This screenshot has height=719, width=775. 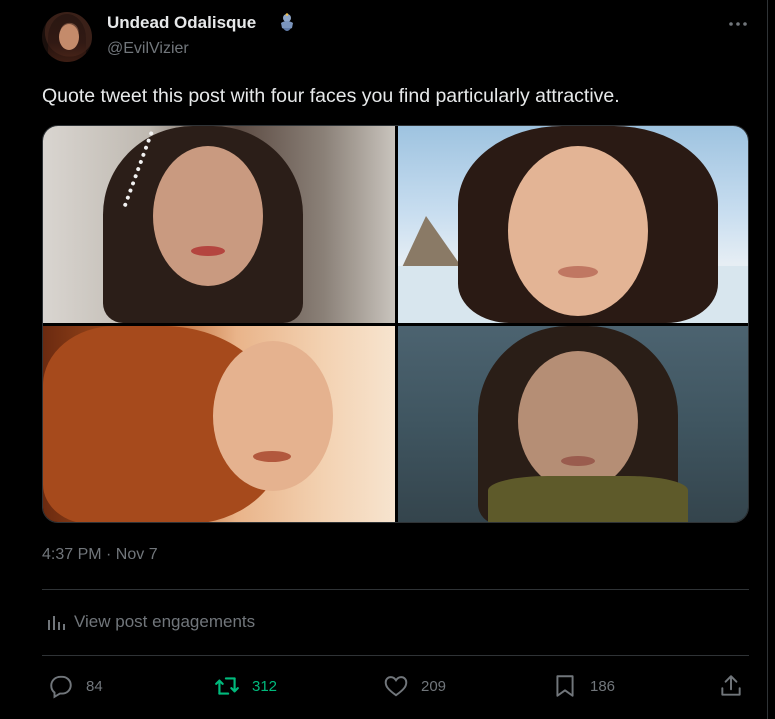 I want to click on retweet-icon, so click(x=227, y=686).